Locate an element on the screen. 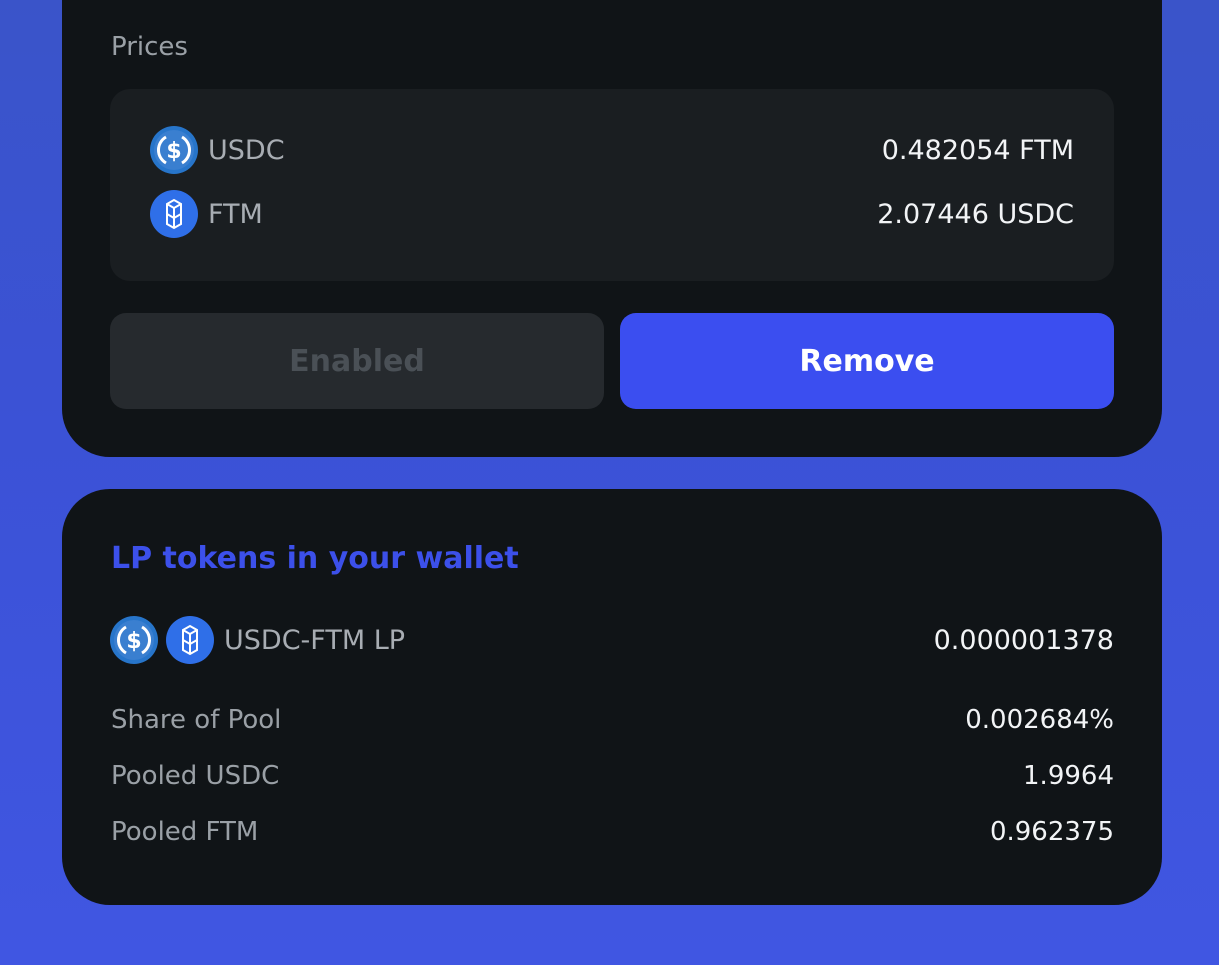 The image size is (1219, 965). stat-value: 1.9964 is located at coordinates (1068, 776).